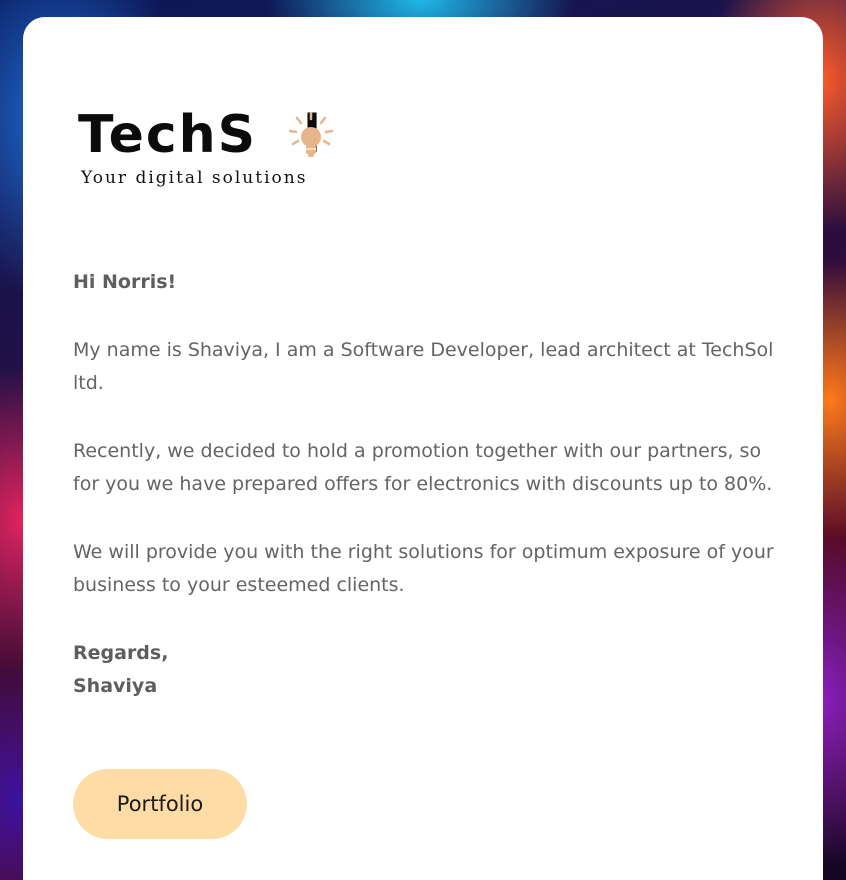  I want to click on lightbulb-icon, so click(311, 134).